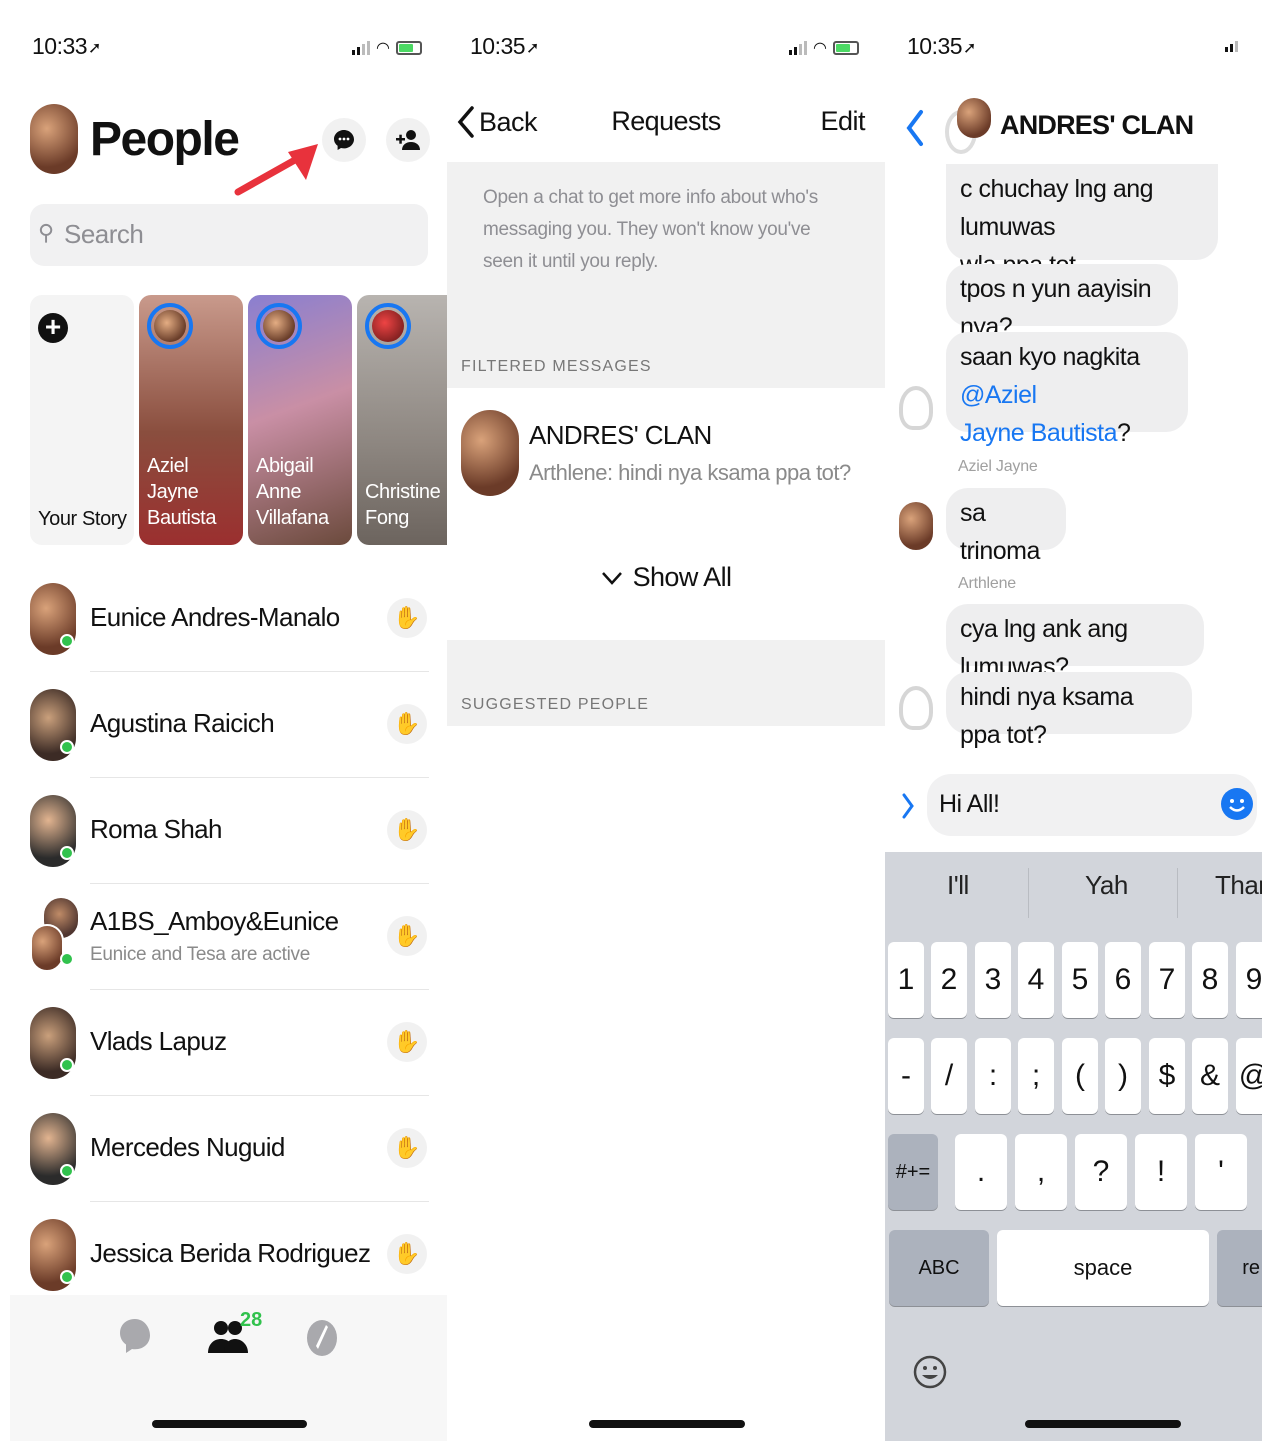 This screenshot has height=1441, width=1262. I want to click on story-avatar-ring, so click(279, 326).